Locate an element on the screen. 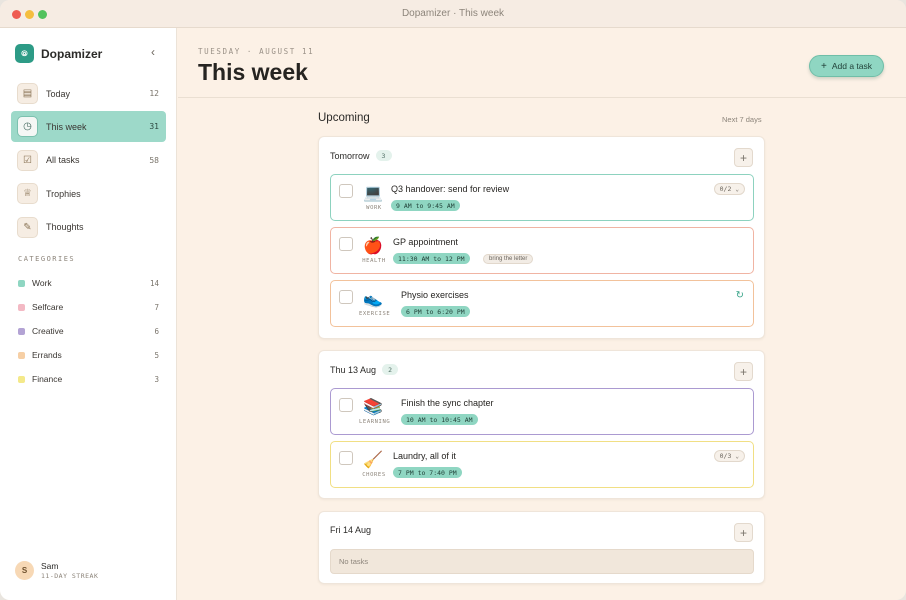 The width and height of the screenshot is (906, 600). add-task-button: + Add a task is located at coordinates (846, 66).